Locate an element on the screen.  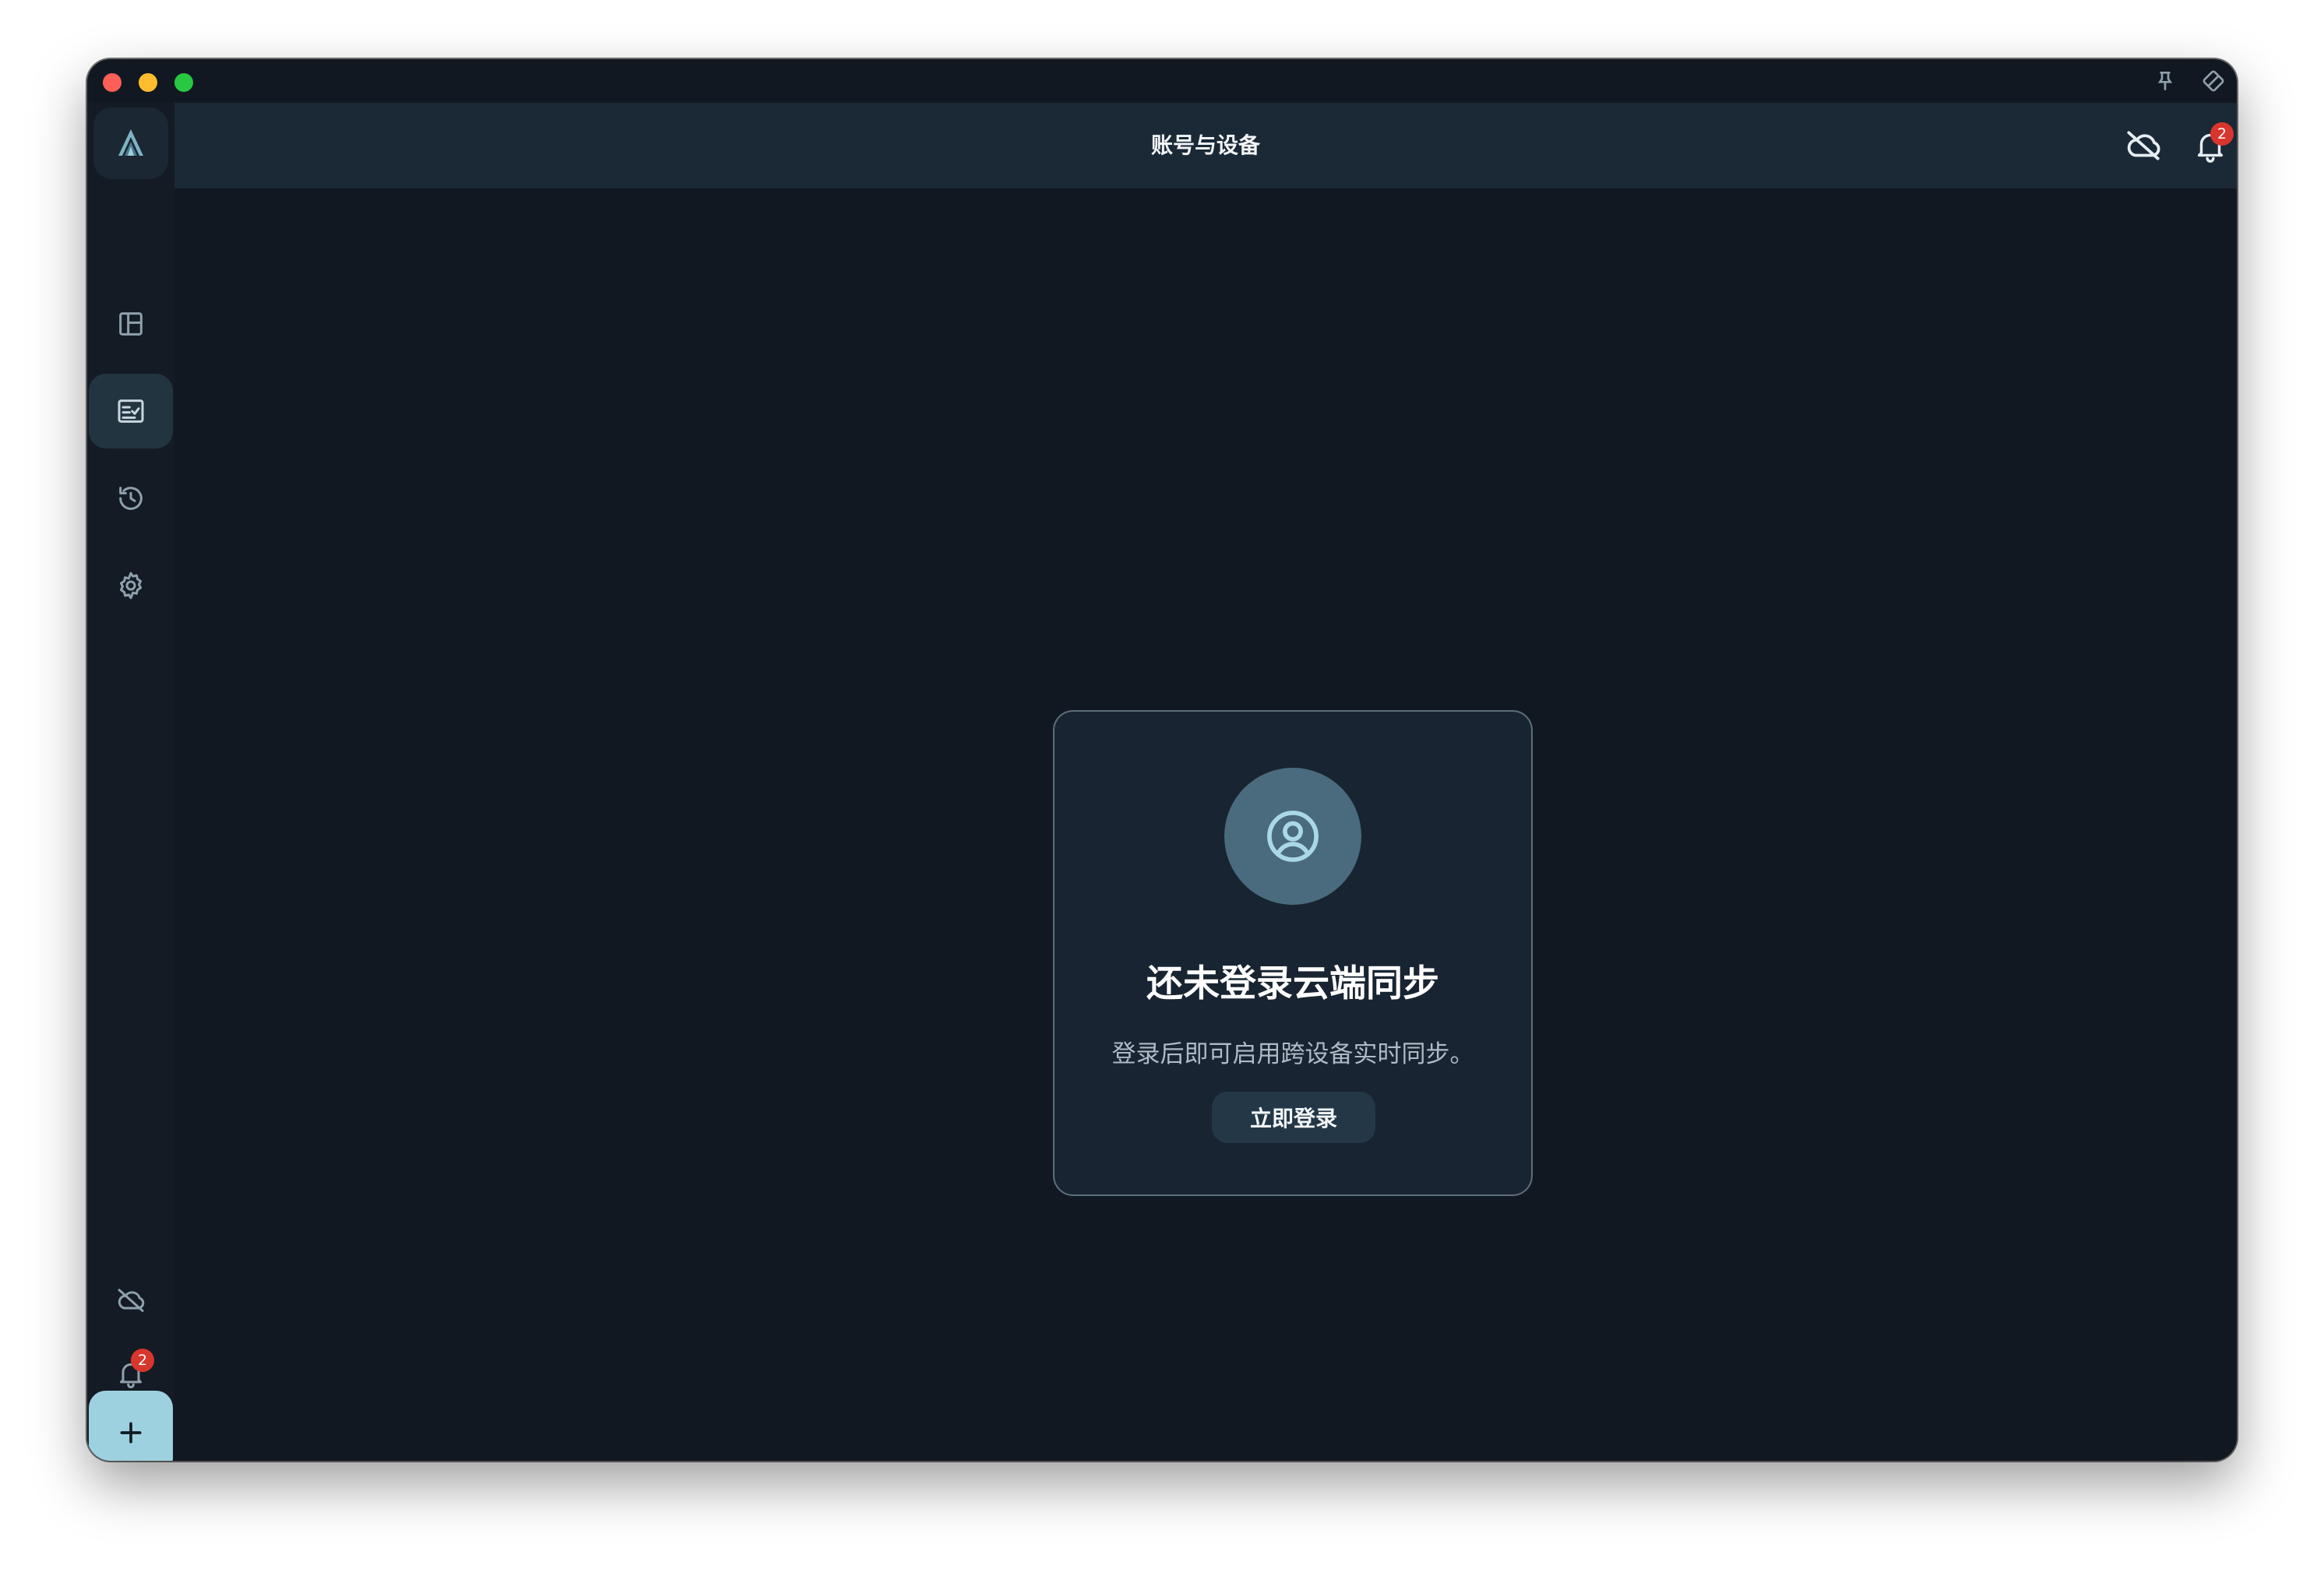
rotate-icon is located at coordinates (2213, 81).